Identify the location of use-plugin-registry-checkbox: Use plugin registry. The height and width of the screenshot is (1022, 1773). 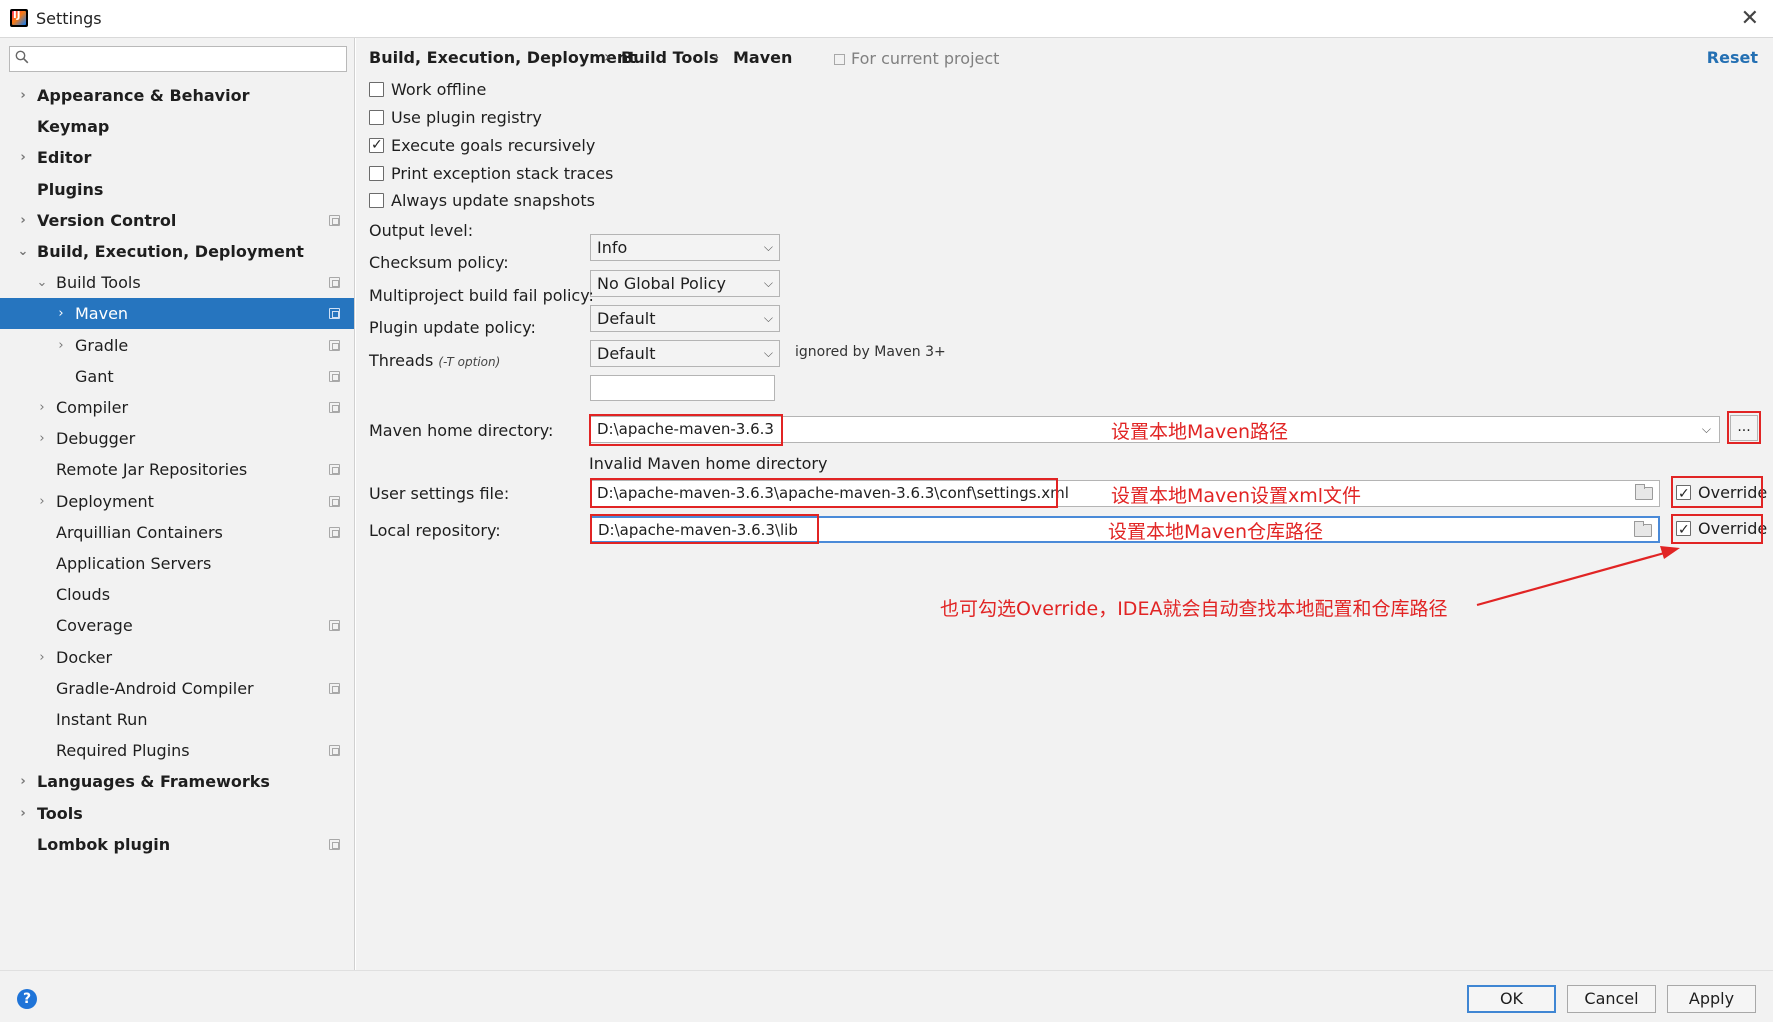
(455, 118).